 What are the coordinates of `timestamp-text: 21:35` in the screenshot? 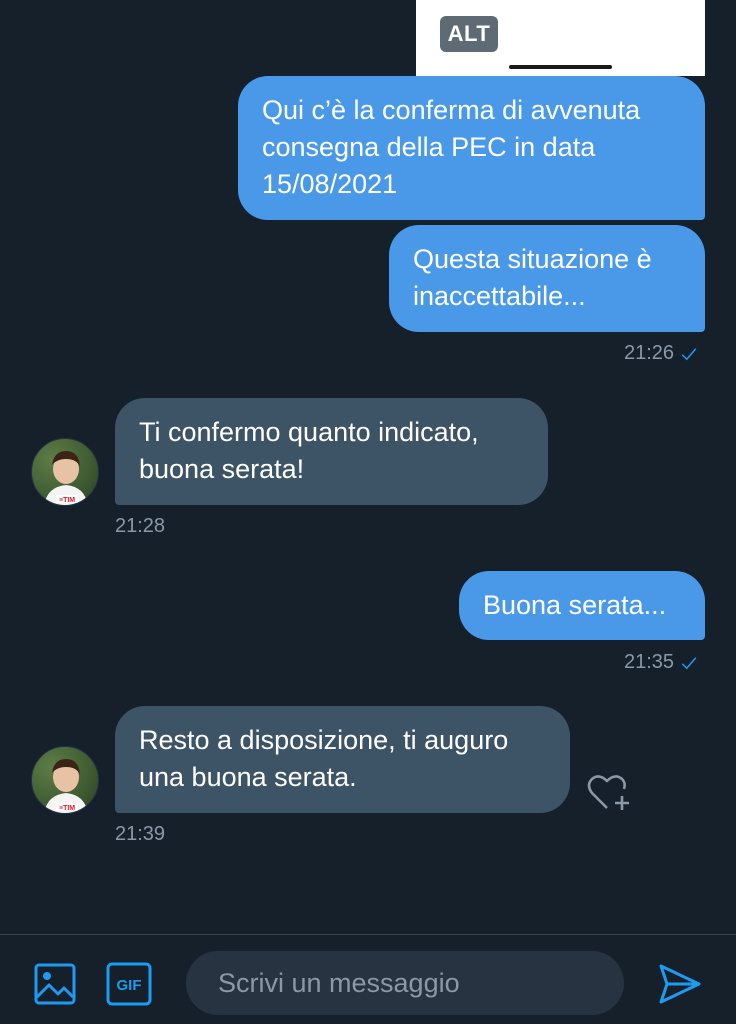 It's located at (649, 662).